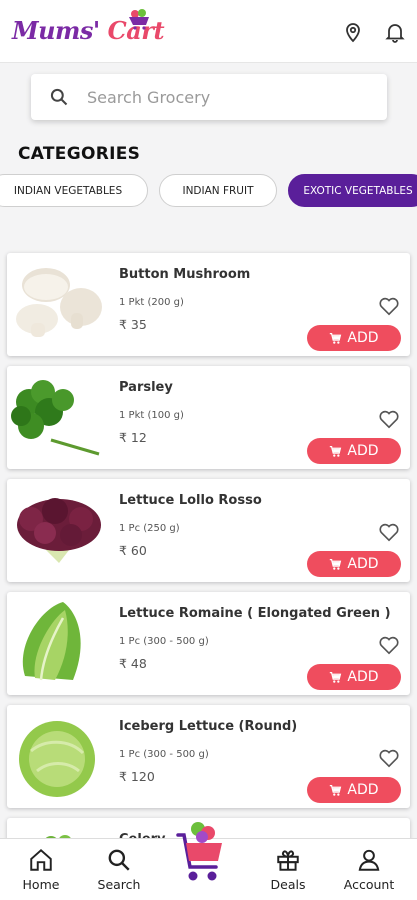 The image size is (417, 900). I want to click on brand-logo: Mums' Cart, so click(92, 33).